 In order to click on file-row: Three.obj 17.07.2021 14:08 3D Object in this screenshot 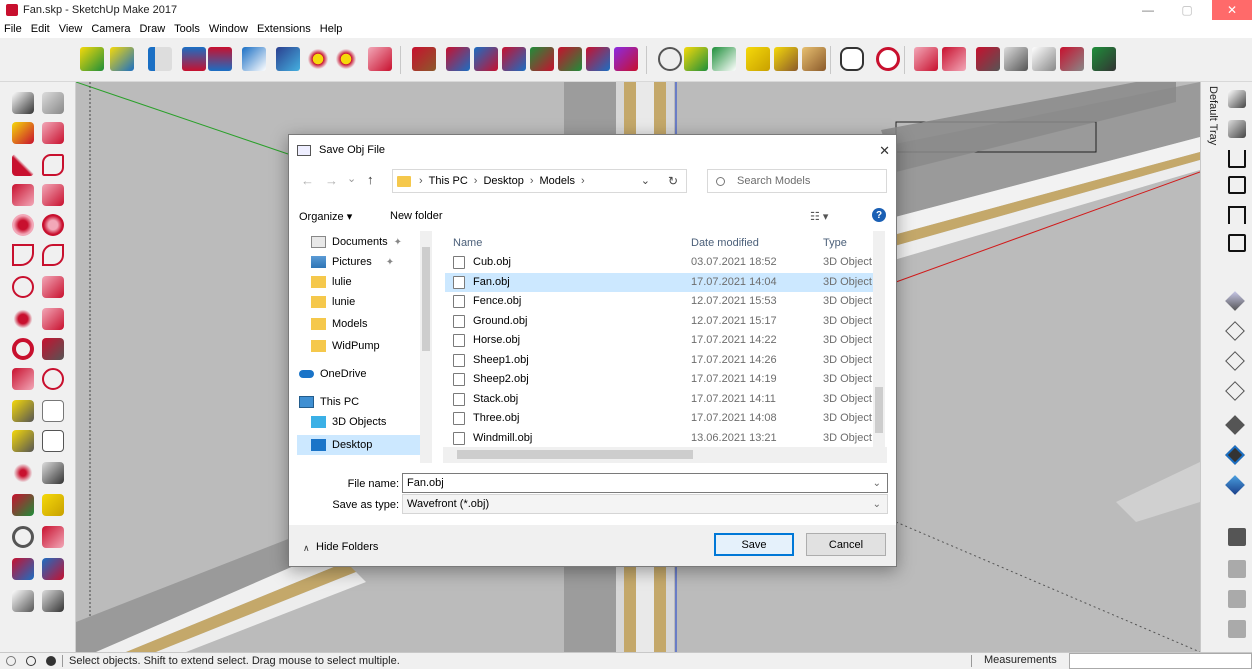, I will do `click(659, 418)`.